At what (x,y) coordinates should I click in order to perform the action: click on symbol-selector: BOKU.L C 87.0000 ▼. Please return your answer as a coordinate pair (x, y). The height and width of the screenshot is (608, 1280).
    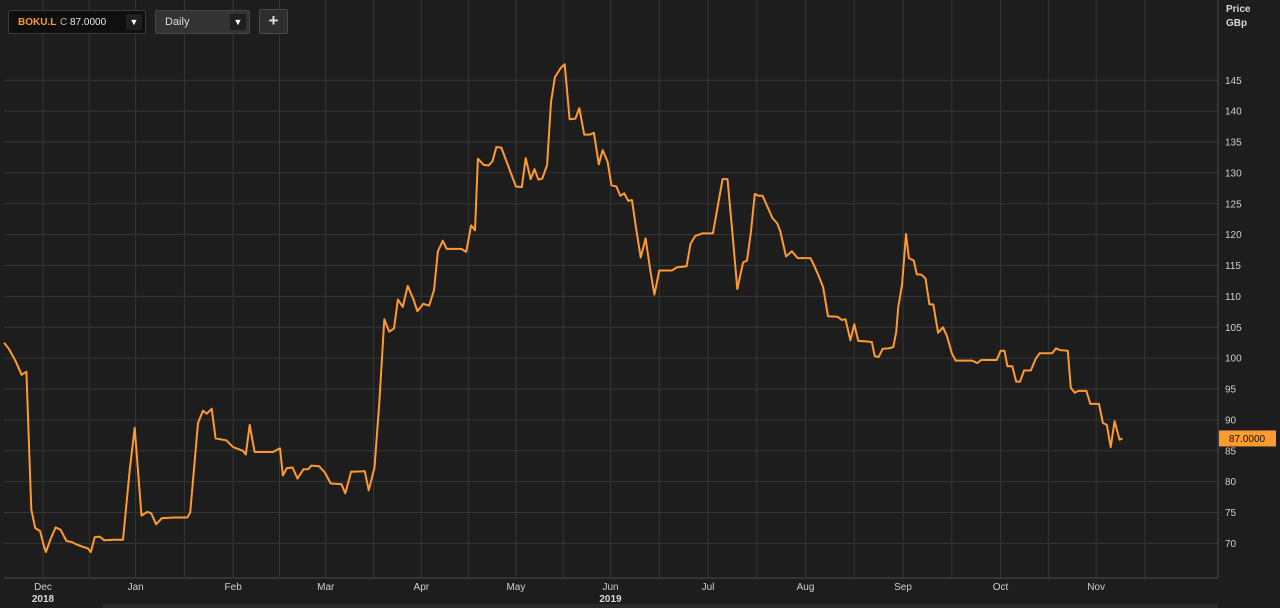
    Looking at the image, I should click on (77, 22).